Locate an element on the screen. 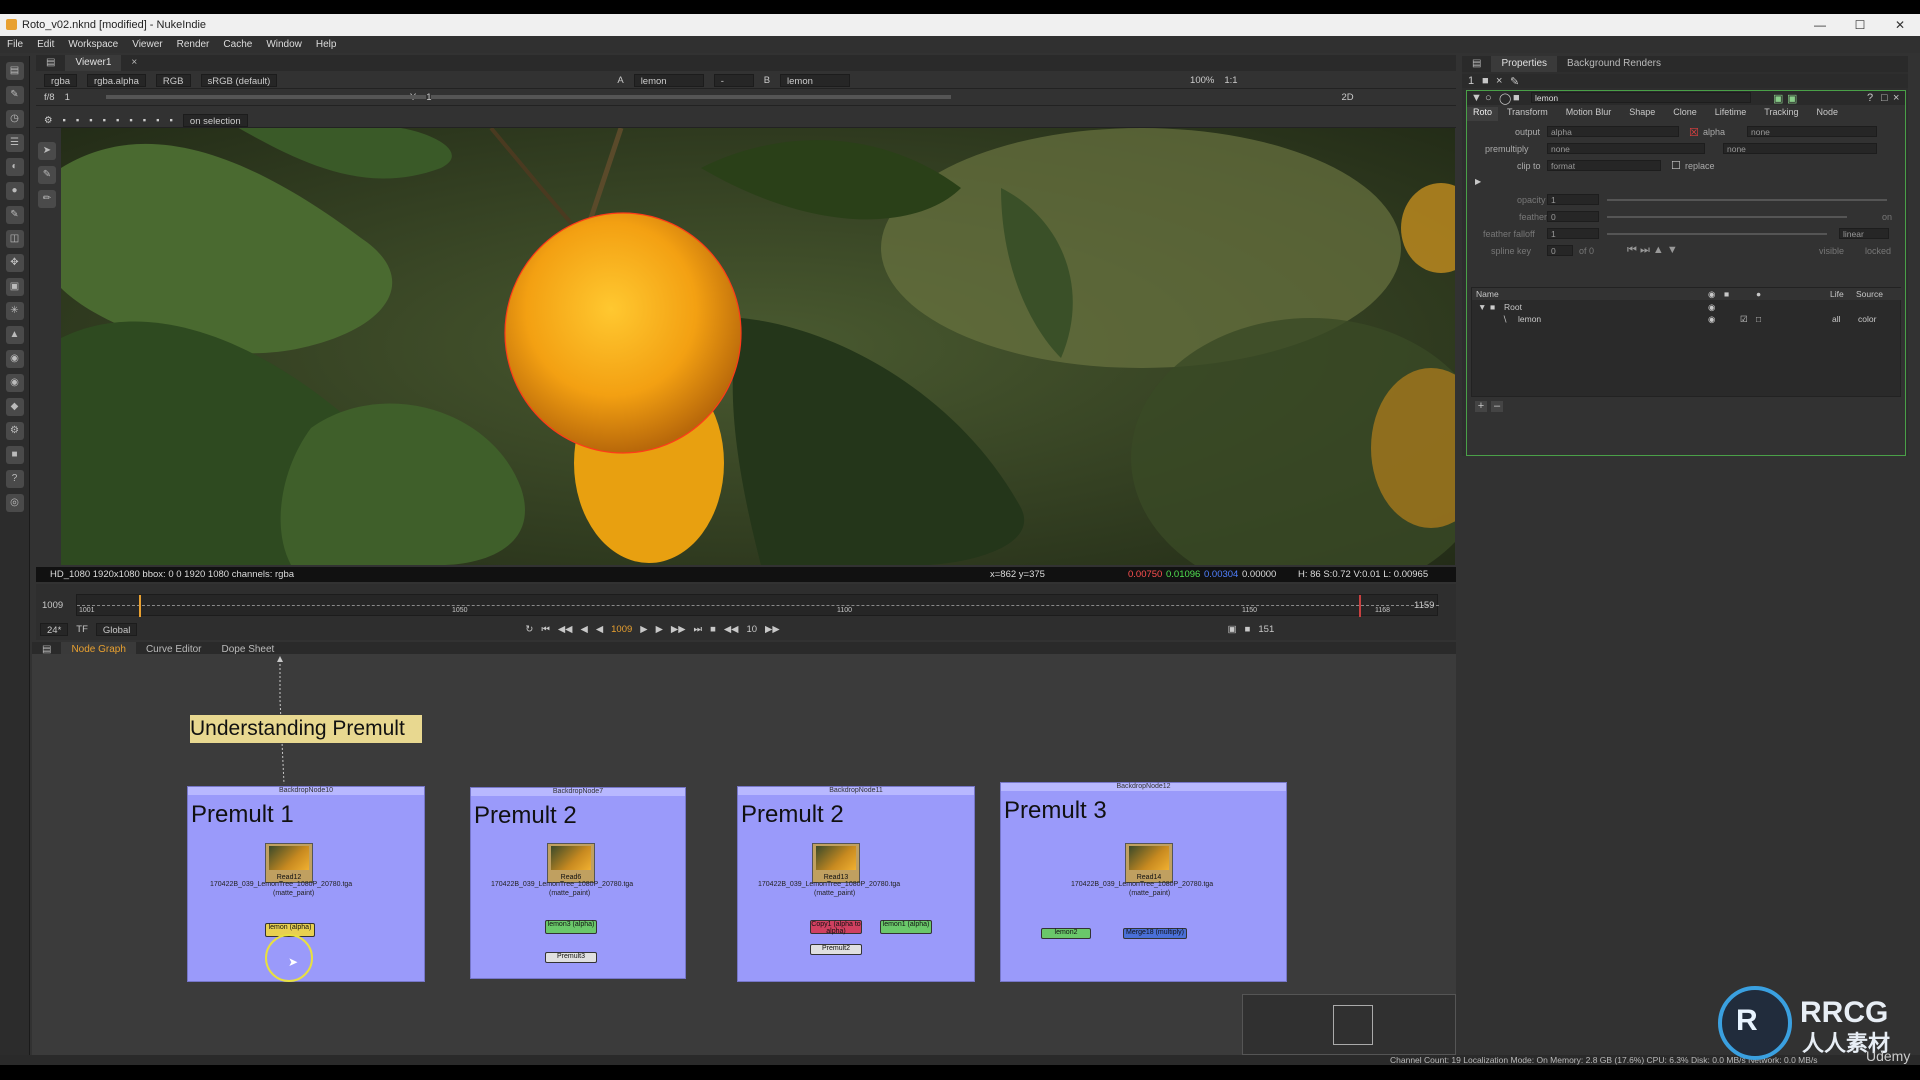 This screenshot has height=1080, width=1920. prev-keyframe-icon: ◀◀ is located at coordinates (565, 629).